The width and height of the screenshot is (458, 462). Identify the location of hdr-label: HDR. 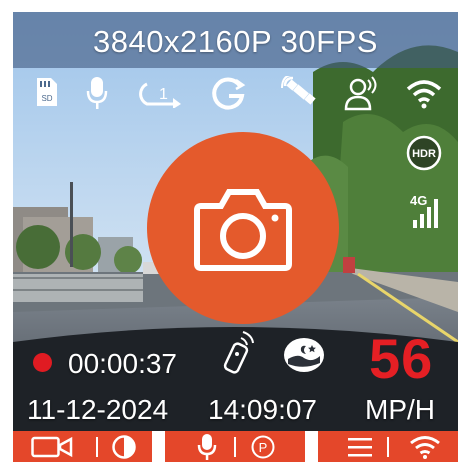
(424, 154).